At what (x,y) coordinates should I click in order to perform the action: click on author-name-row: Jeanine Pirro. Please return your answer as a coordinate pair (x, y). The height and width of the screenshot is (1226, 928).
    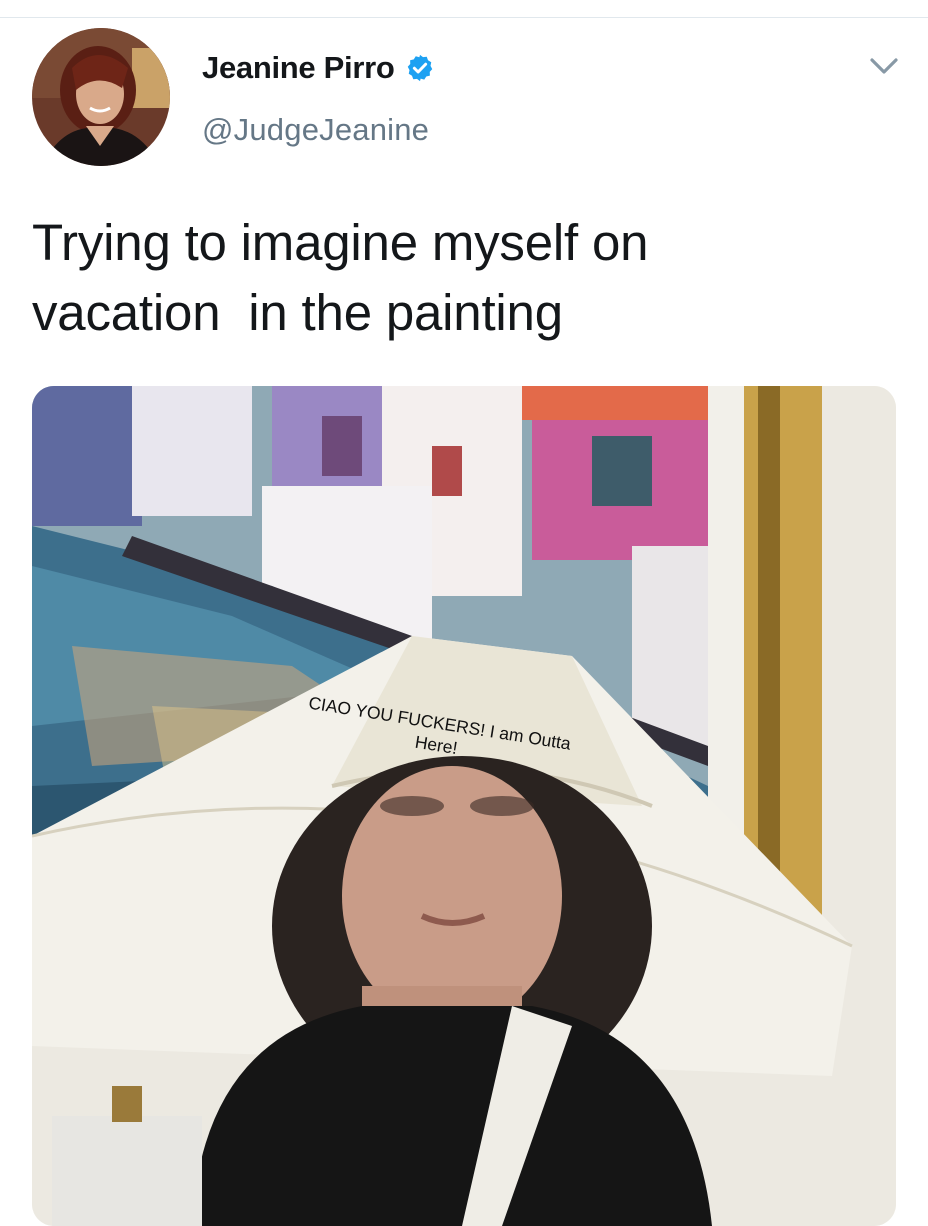
    Looking at the image, I should click on (318, 68).